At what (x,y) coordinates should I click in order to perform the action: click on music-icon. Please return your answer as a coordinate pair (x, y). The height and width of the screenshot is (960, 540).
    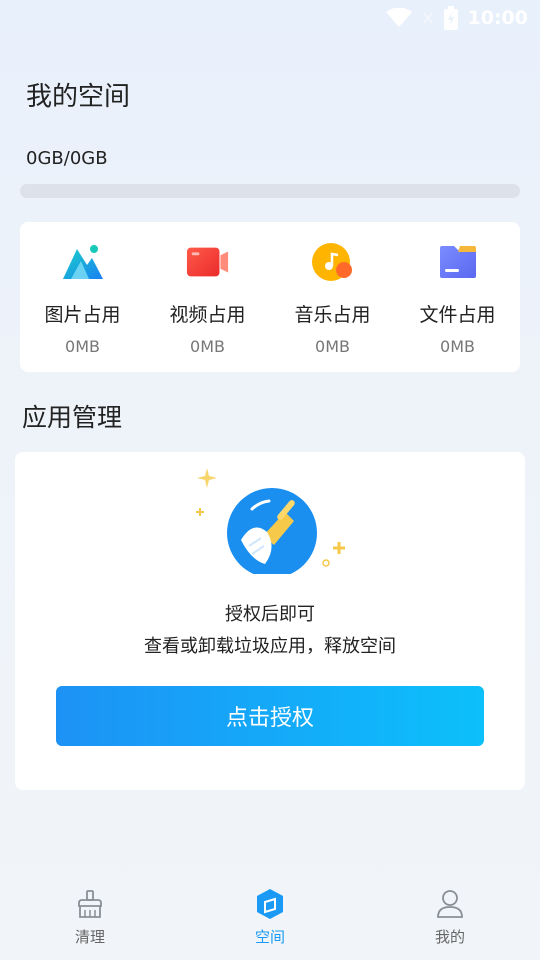
    Looking at the image, I should click on (333, 262).